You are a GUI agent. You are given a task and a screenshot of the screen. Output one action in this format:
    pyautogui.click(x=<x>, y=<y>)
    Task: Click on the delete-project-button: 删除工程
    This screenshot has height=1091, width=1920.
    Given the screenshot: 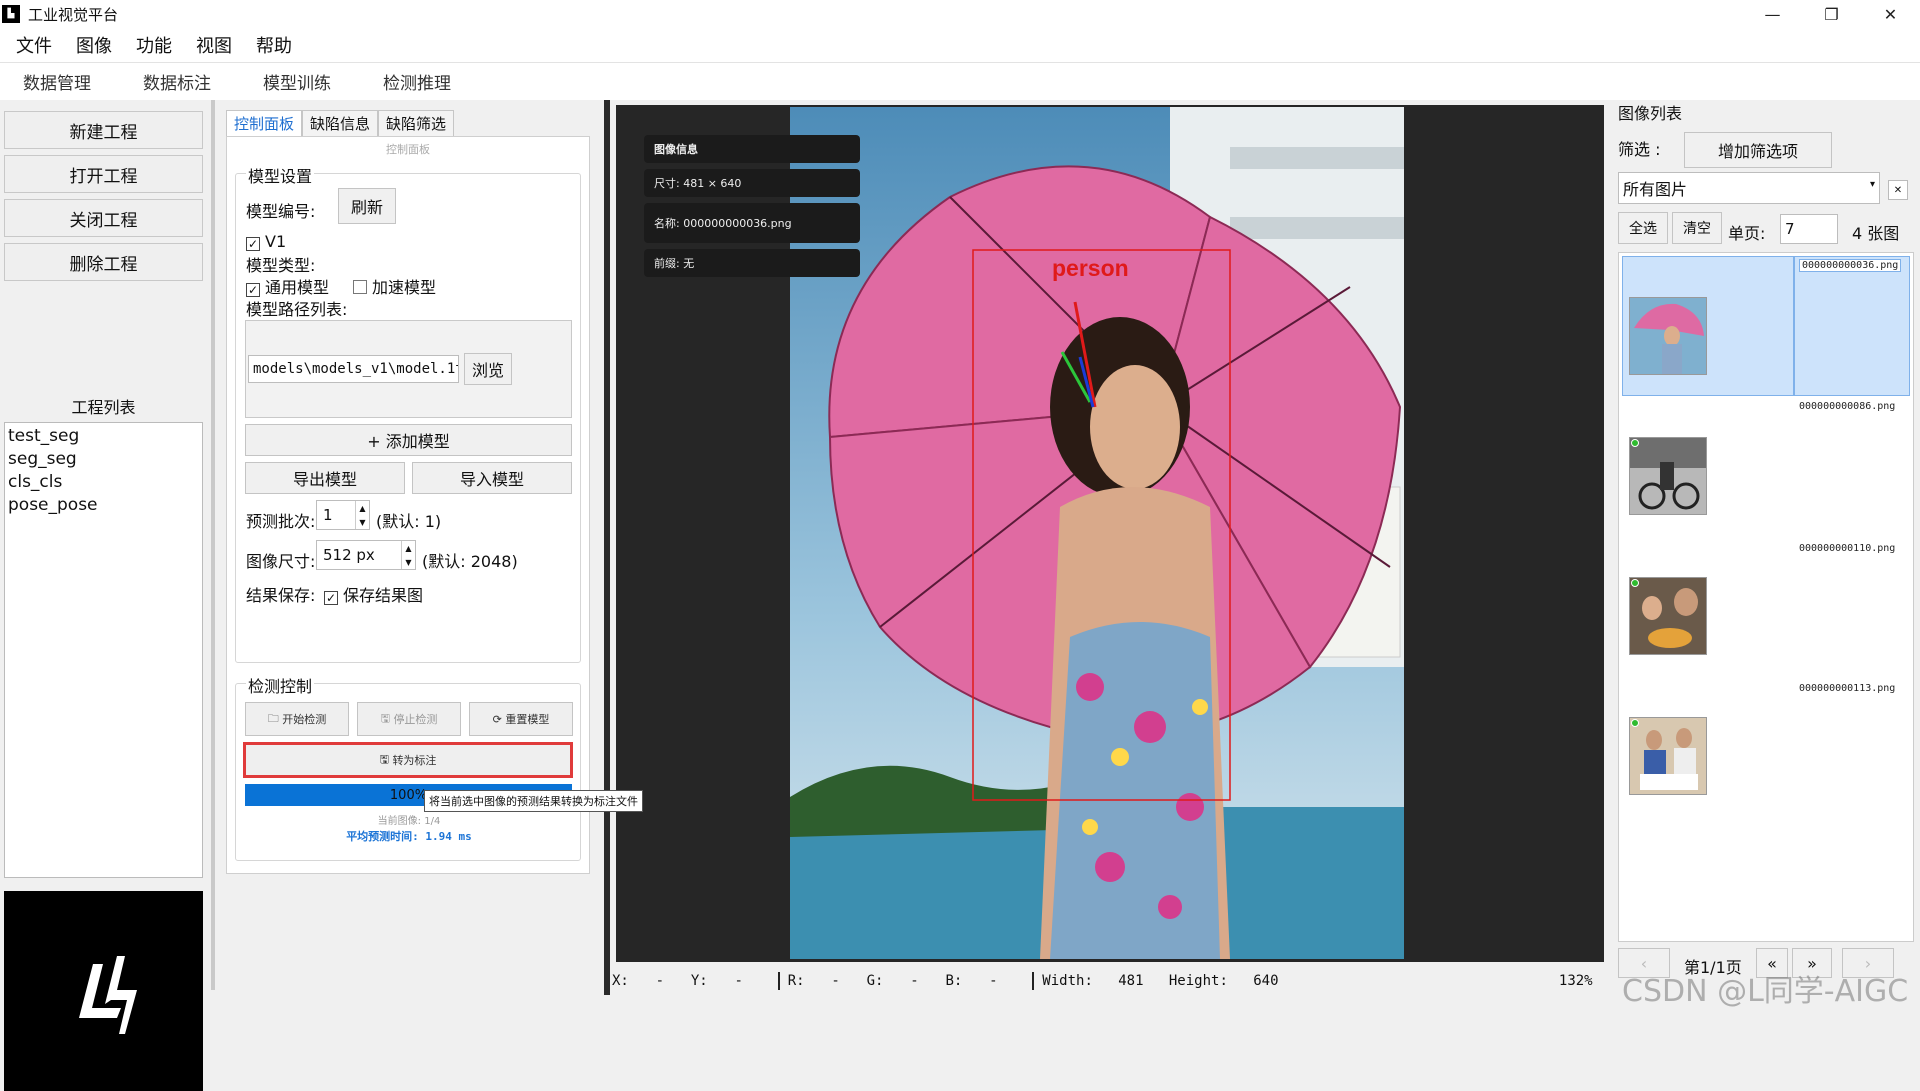 What is the action you would take?
    pyautogui.click(x=103, y=262)
    